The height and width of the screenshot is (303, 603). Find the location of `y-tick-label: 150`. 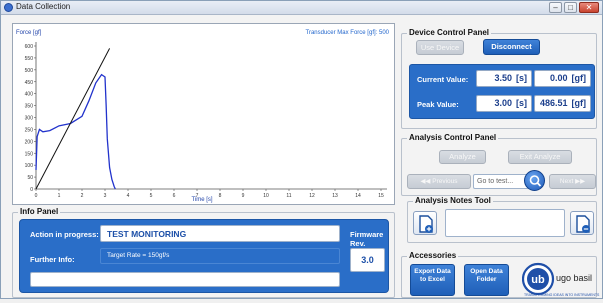

y-tick-label: 150 is located at coordinates (29, 154).